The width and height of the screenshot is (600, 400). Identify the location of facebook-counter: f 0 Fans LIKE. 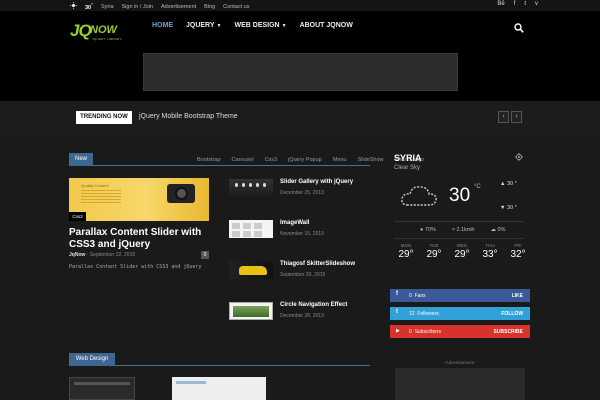
(460, 295).